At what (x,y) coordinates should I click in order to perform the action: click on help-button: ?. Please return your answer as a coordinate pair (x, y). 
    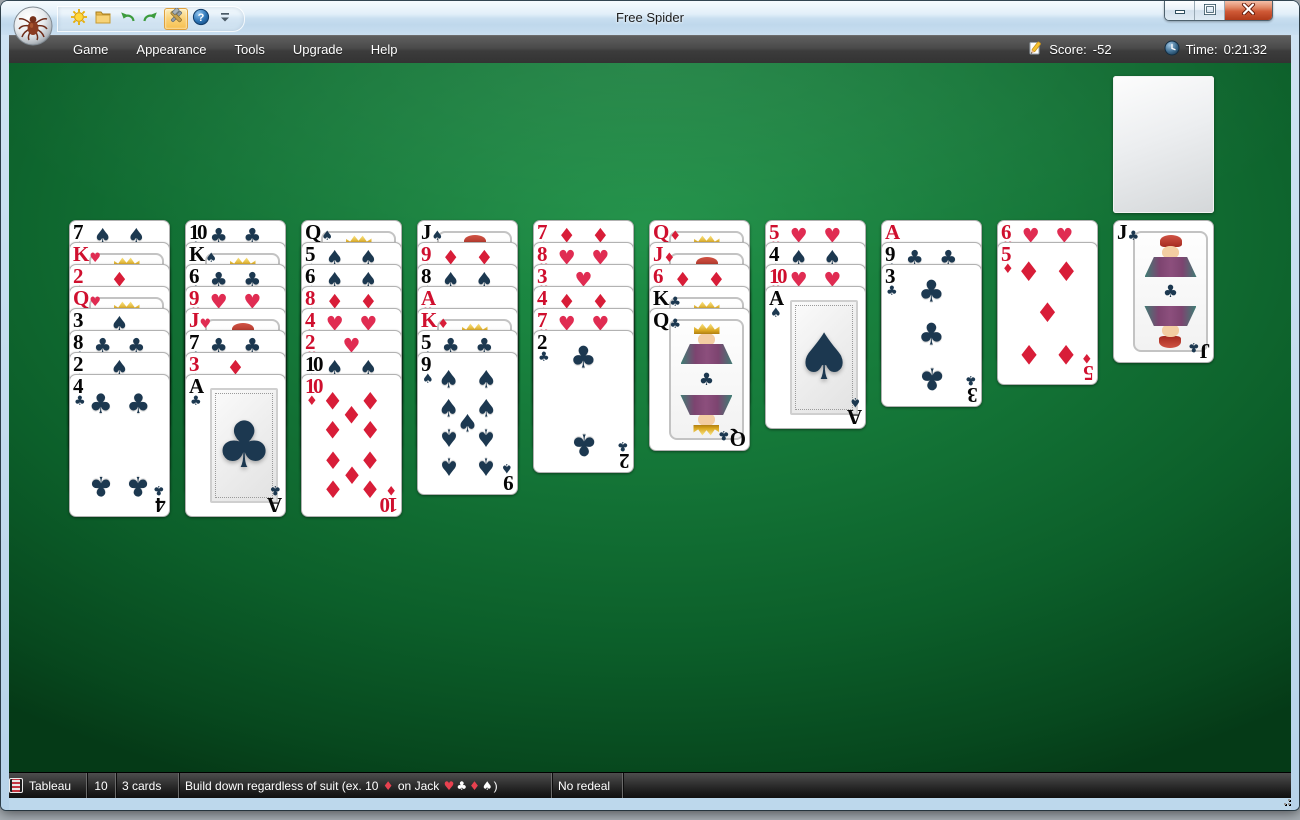
    Looking at the image, I should click on (201, 19).